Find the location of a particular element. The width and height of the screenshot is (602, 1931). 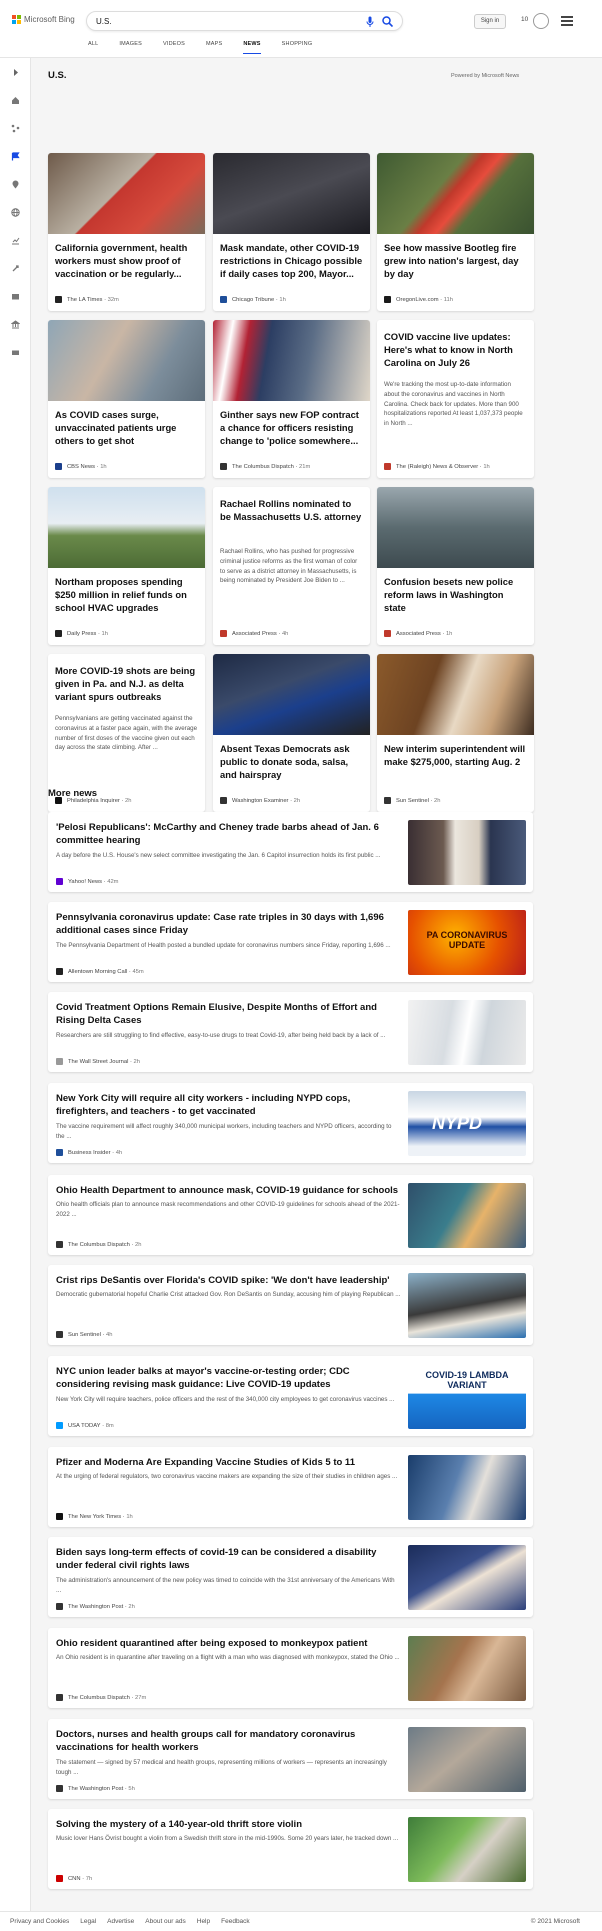

globe-icon is located at coordinates (15, 212).